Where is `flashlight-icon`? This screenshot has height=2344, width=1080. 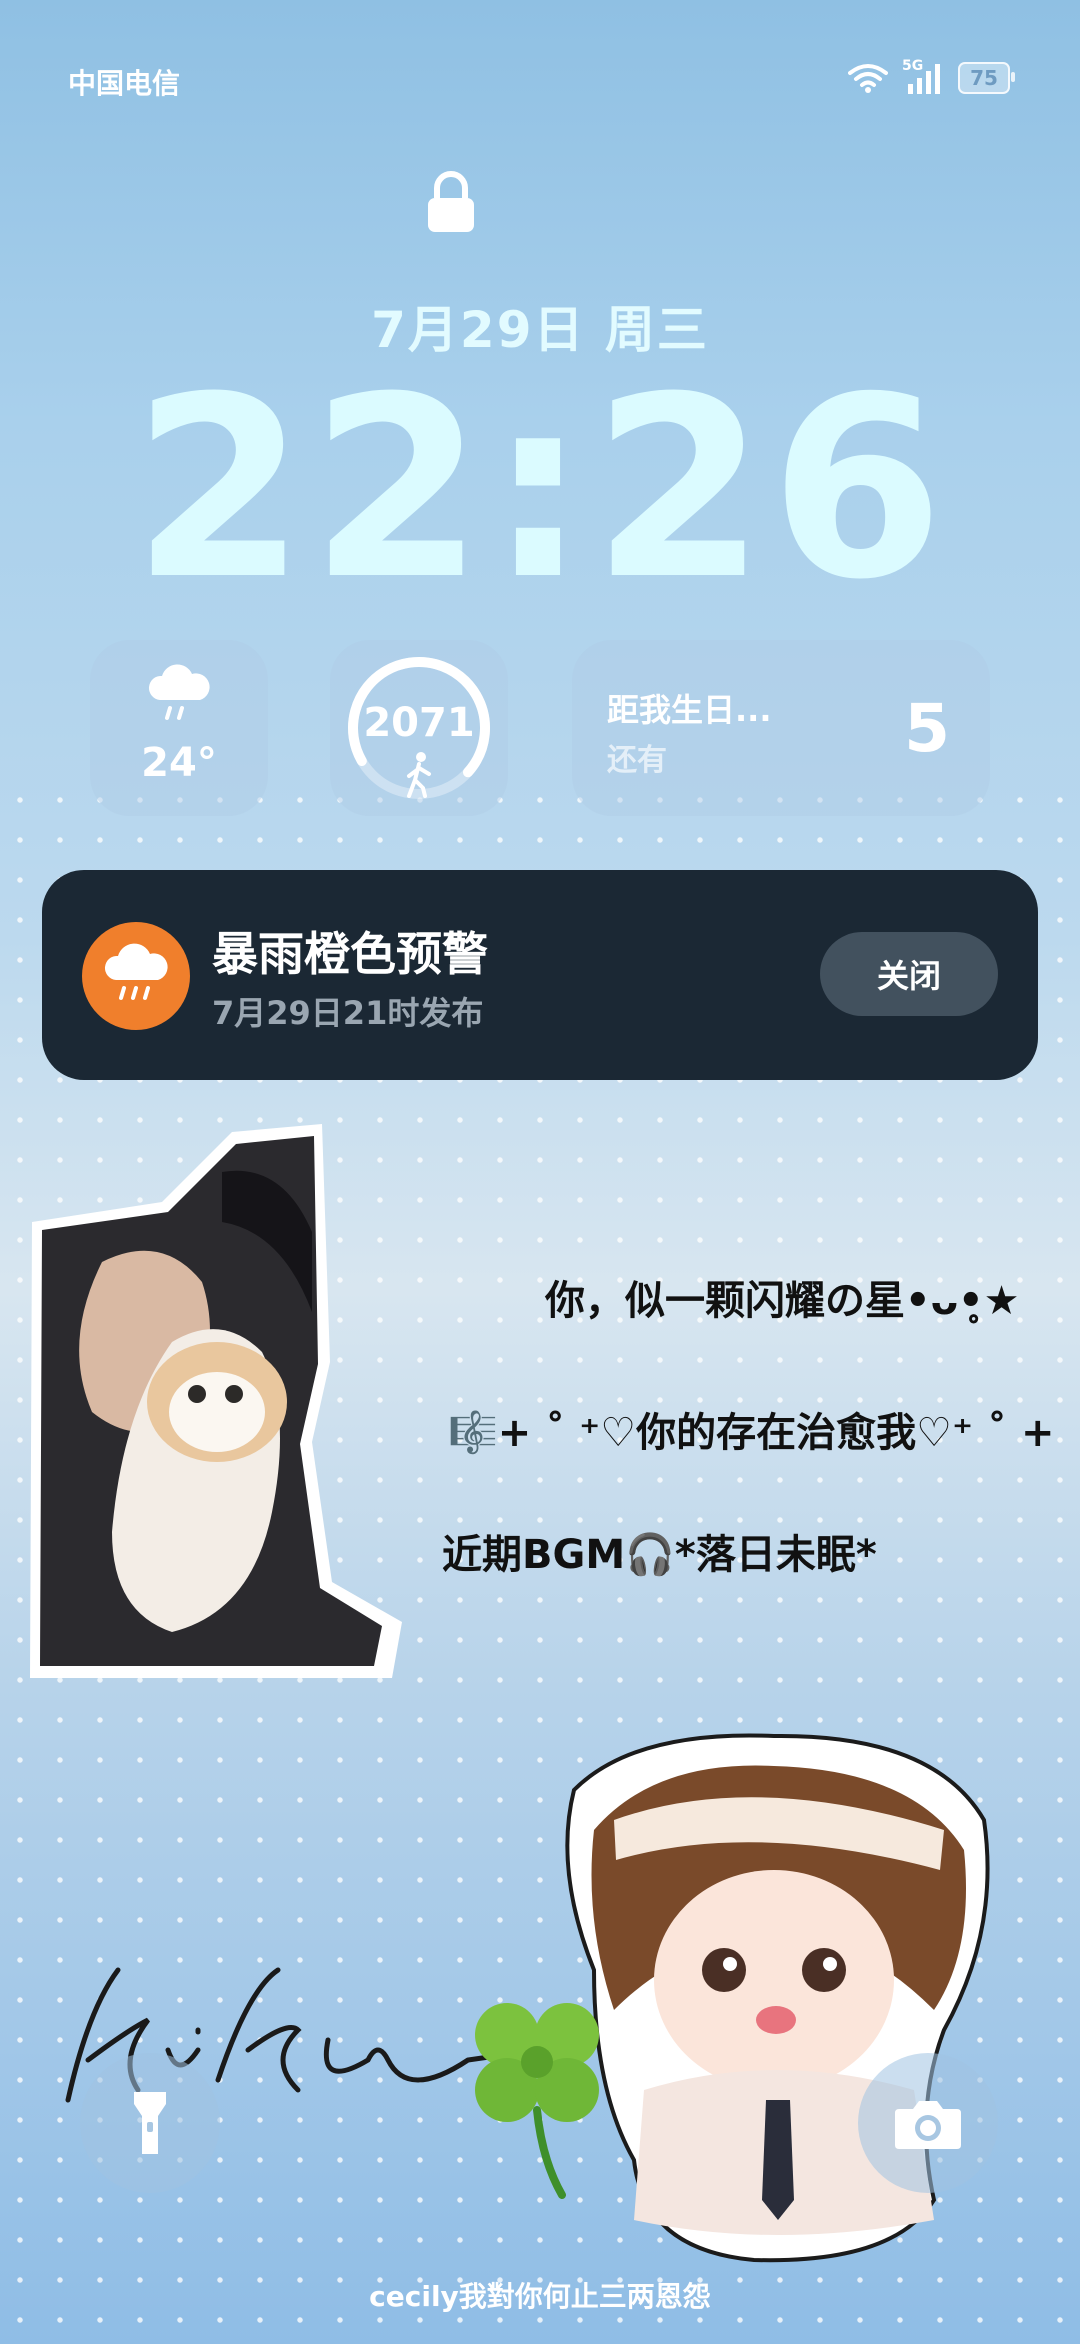
flashlight-icon is located at coordinates (150, 2123).